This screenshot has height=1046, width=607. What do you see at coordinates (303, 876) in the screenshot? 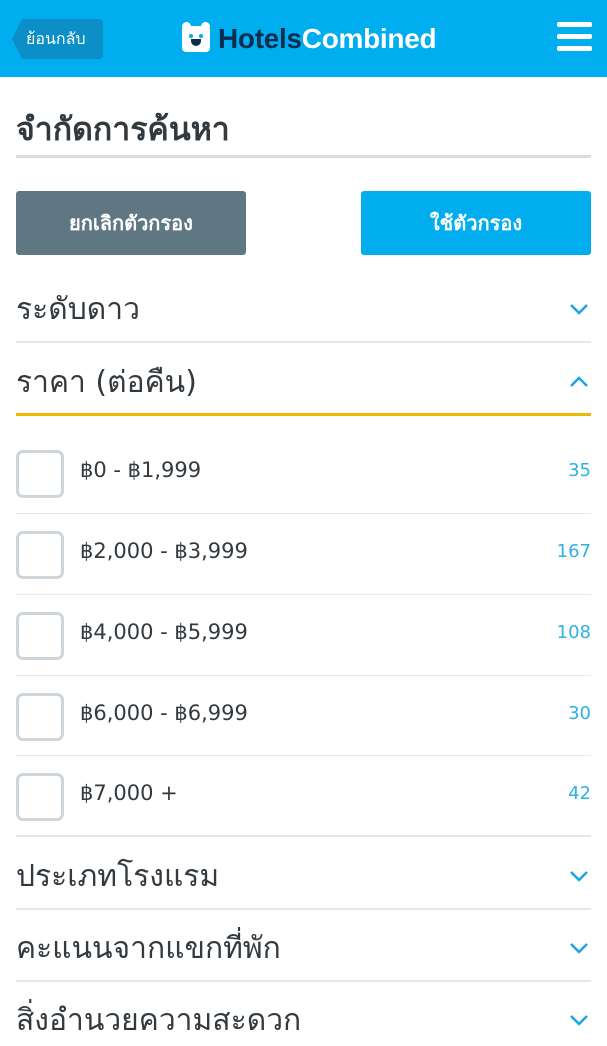
I see `section-hotel-type: ประเภทโรงแรม` at bounding box center [303, 876].